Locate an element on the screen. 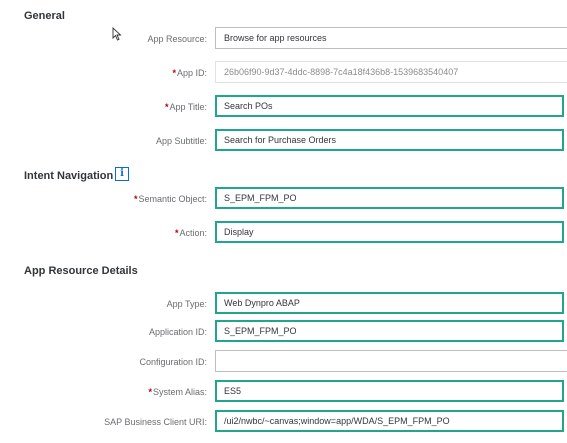  section-title-intent-navigation: Intent Navigation is located at coordinates (69, 176).